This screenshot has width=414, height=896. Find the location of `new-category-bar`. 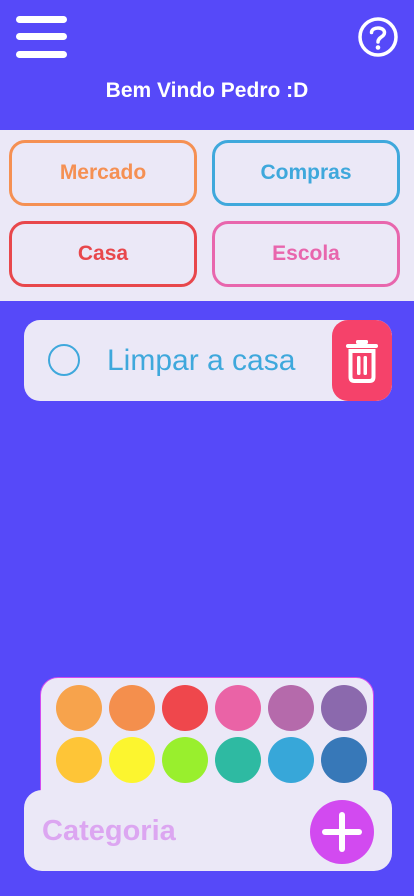

new-category-bar is located at coordinates (208, 831).